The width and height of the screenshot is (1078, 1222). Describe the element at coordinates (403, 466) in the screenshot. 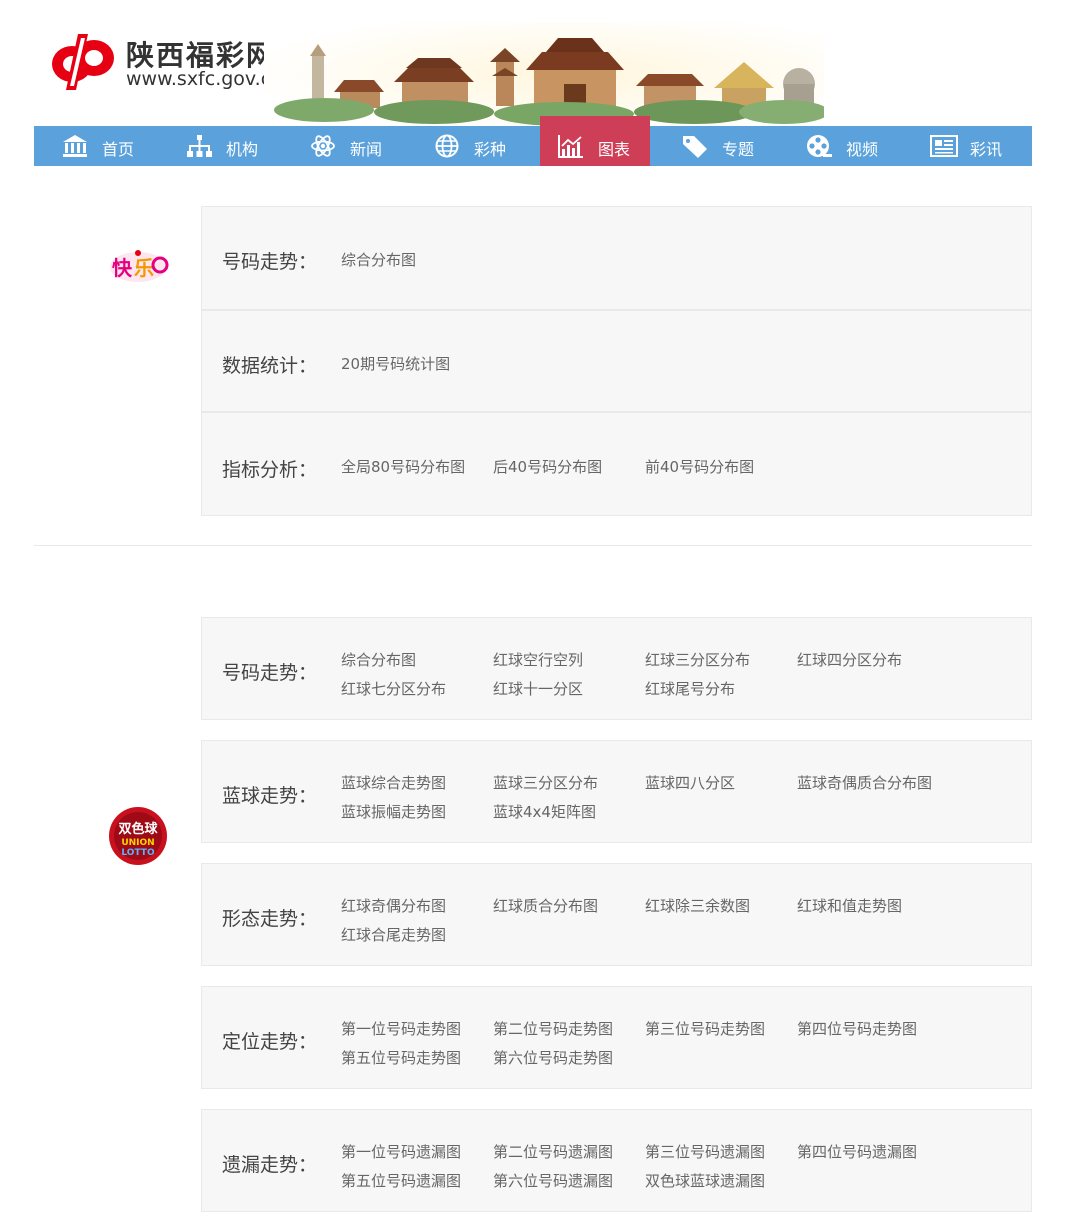

I see `chart-link: 全局80号码分布图` at that location.